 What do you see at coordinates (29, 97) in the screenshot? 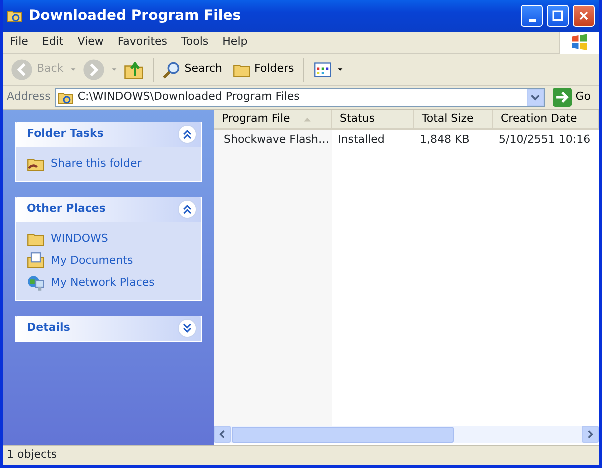
I see `address-label: Address` at bounding box center [29, 97].